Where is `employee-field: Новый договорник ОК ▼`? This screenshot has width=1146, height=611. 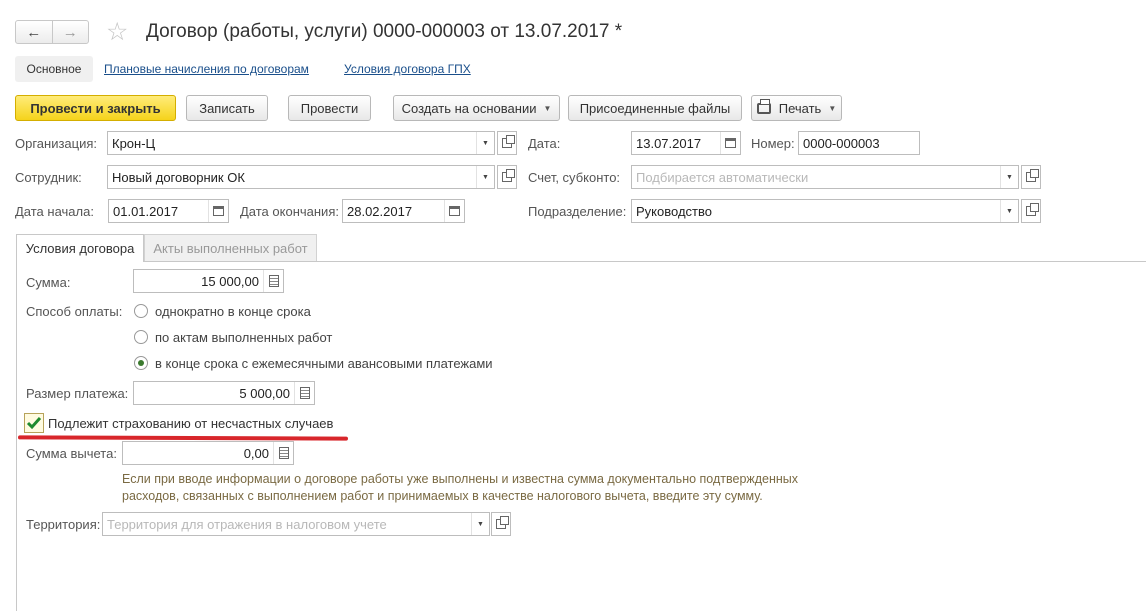 employee-field: Новый договорник ОК ▼ is located at coordinates (301, 177).